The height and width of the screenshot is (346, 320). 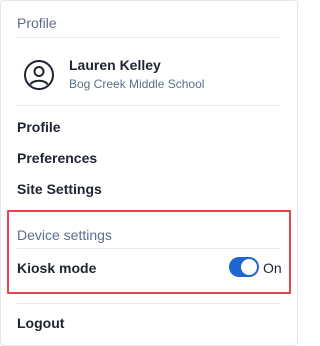 I want to click on menu-item-preferences: Preferences, so click(x=57, y=158).